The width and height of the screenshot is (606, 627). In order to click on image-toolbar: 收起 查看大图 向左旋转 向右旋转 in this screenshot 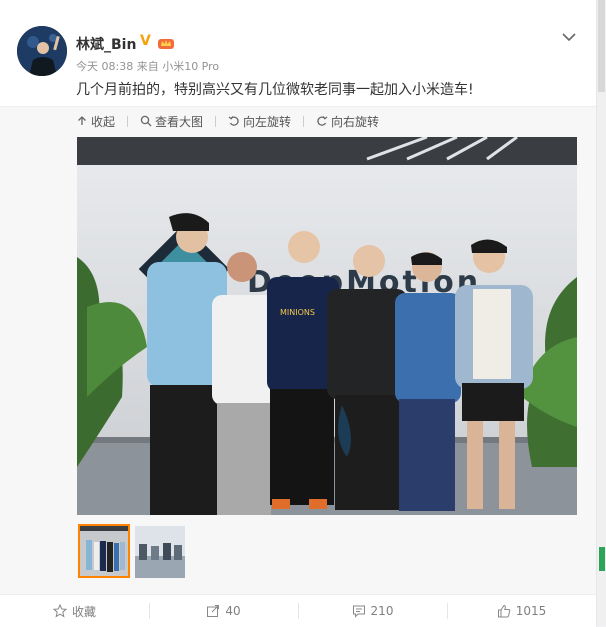, I will do `click(233, 121)`.